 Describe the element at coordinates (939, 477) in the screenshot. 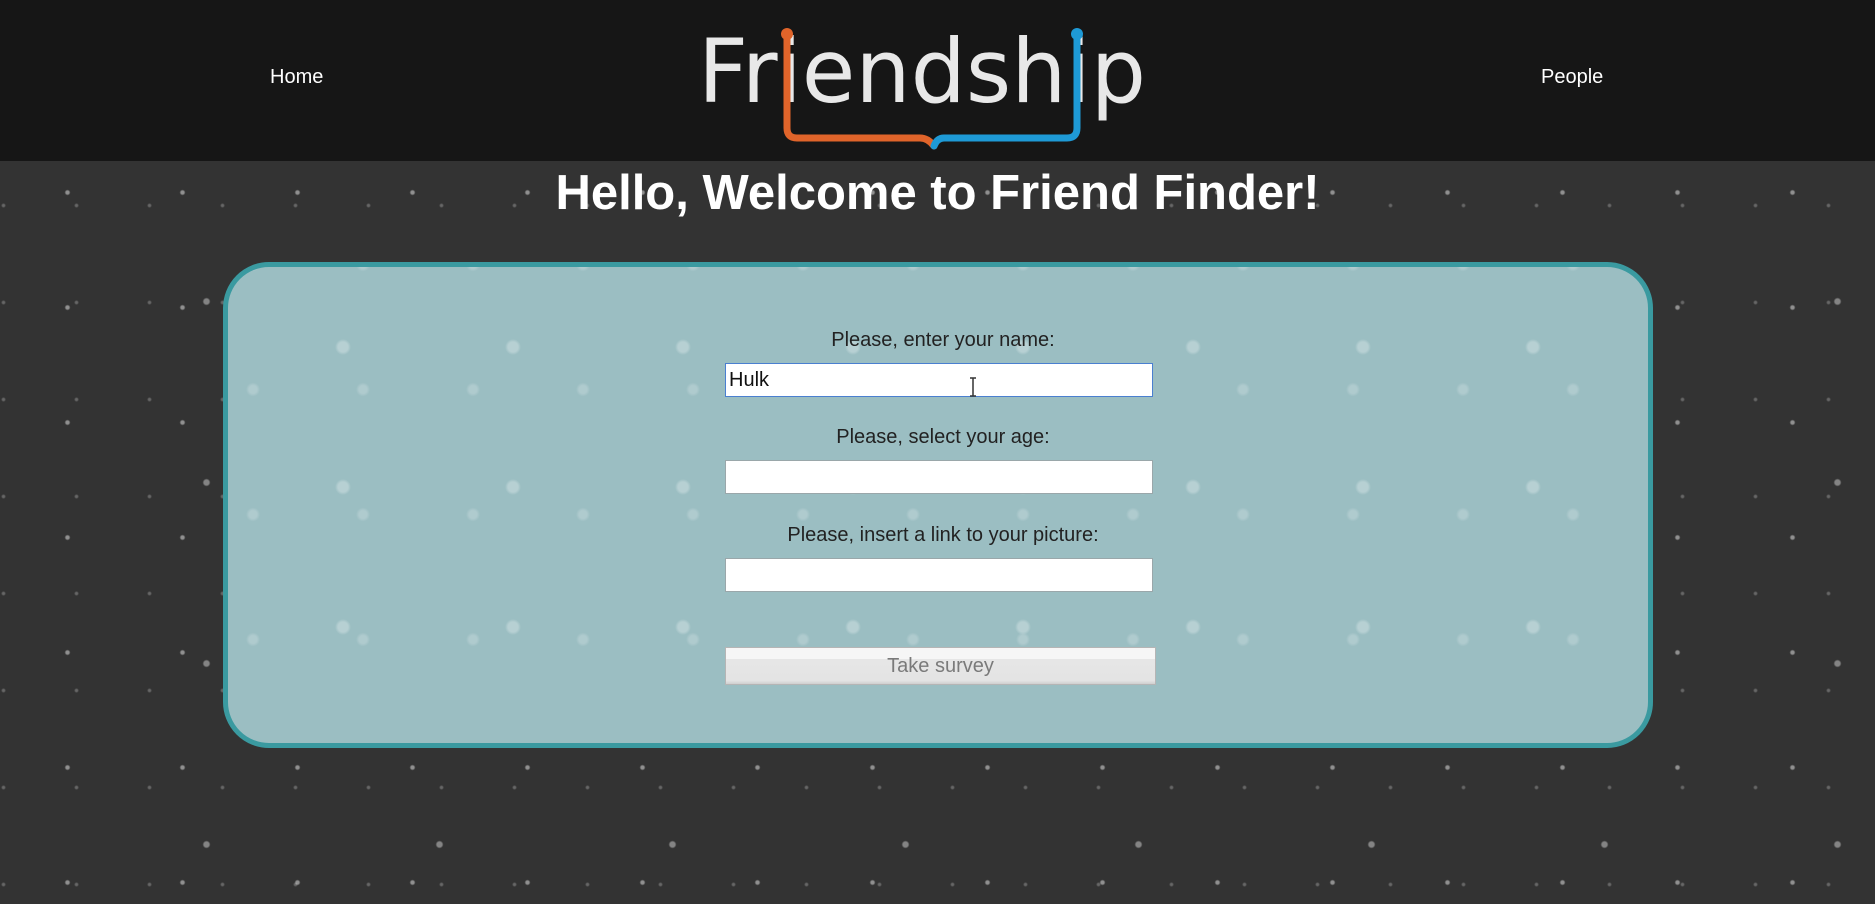

I see `age-input` at that location.